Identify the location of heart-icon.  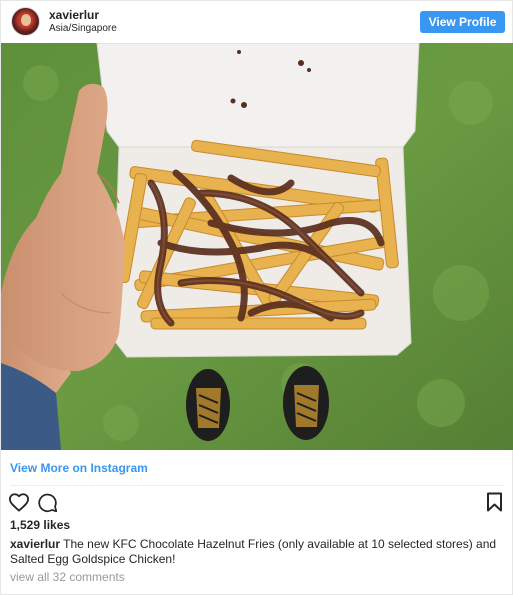
(19, 502).